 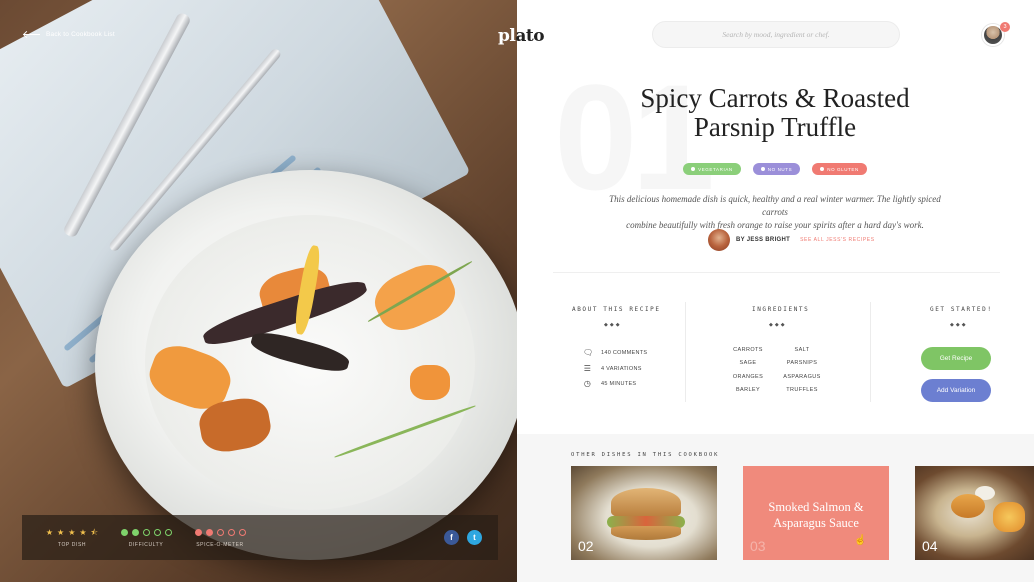 What do you see at coordinates (837, 240) in the screenshot?
I see `author-recipes-link: SEE ALL JESS'S RECIPES` at bounding box center [837, 240].